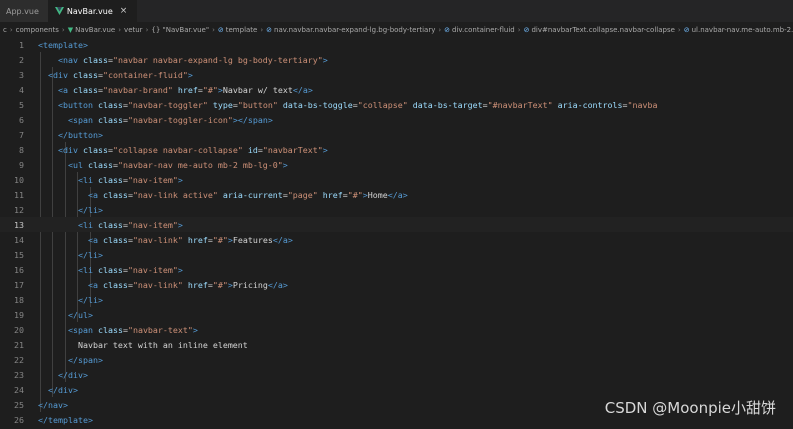  I want to click on breadcrumb-item-module: {} "NavBar.vue", so click(180, 30).